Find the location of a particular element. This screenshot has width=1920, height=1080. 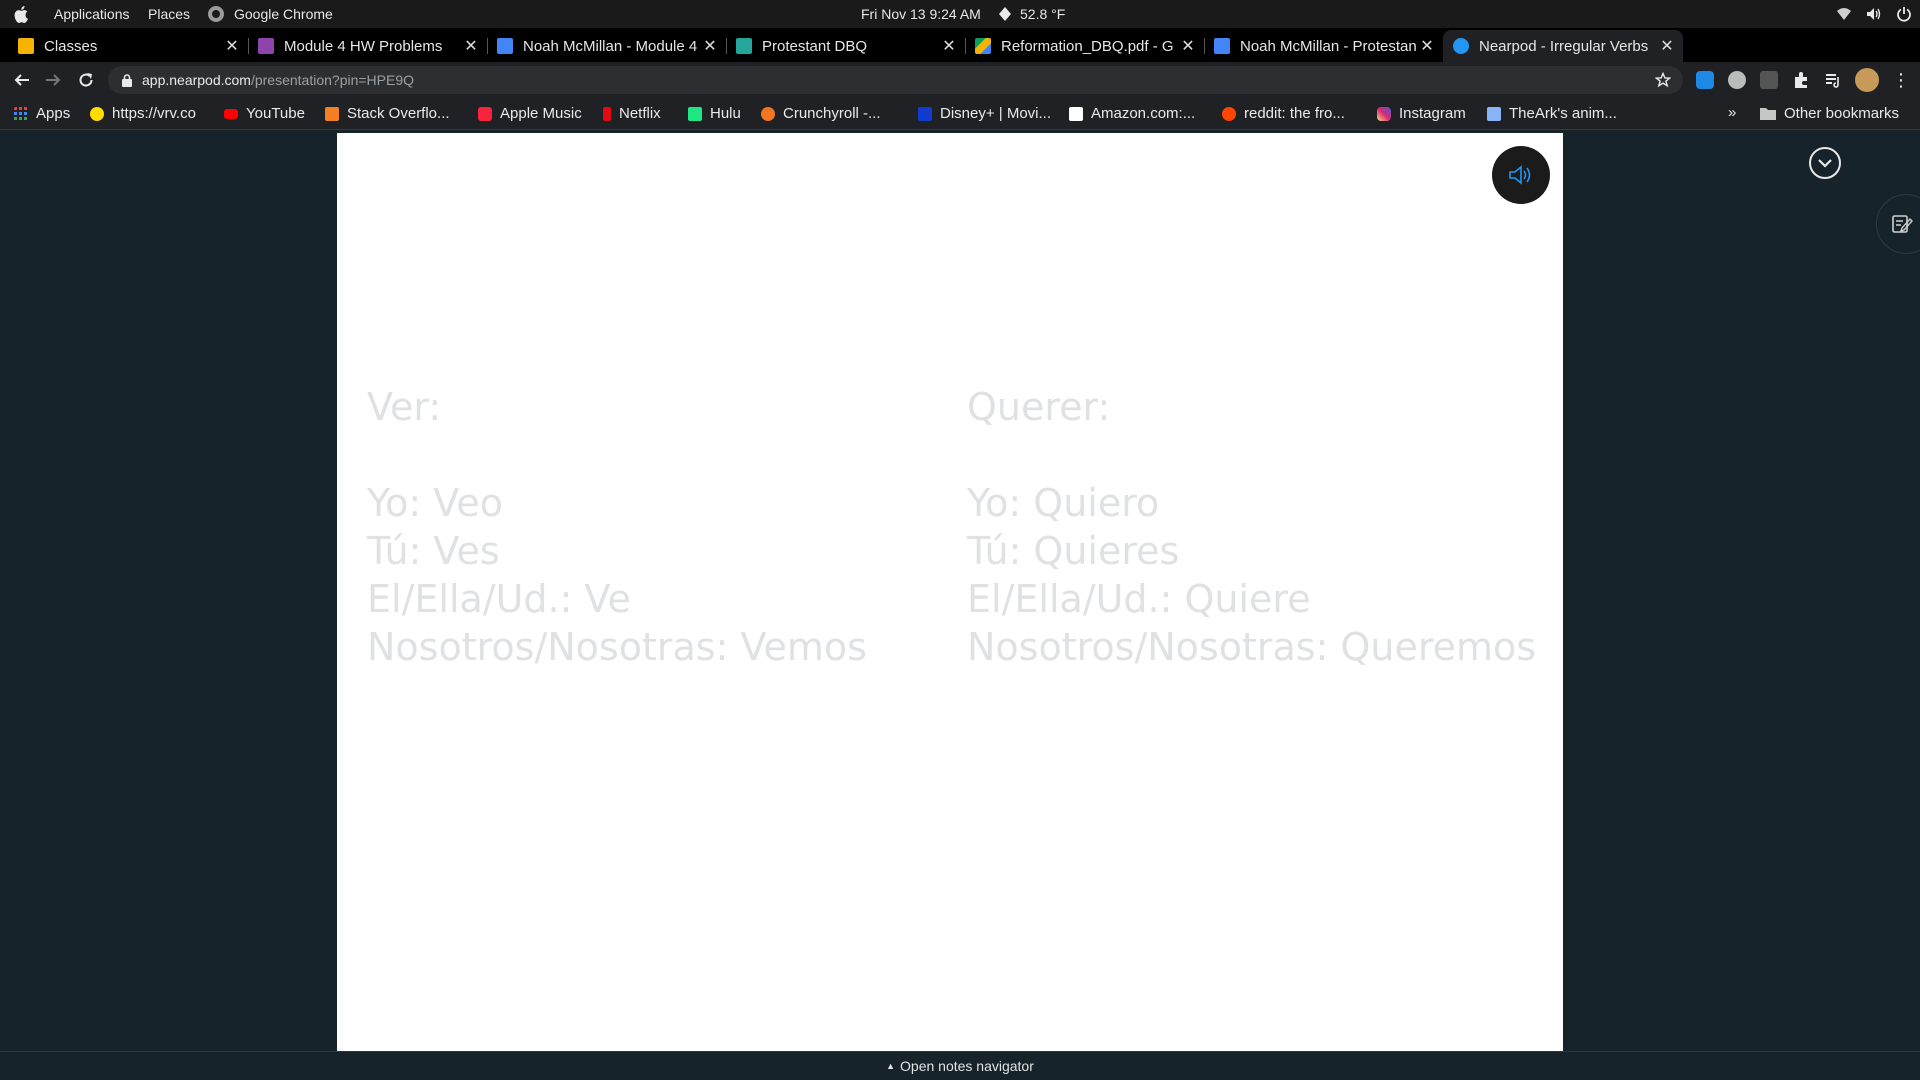

cloud-extension-icon is located at coordinates (1705, 80).